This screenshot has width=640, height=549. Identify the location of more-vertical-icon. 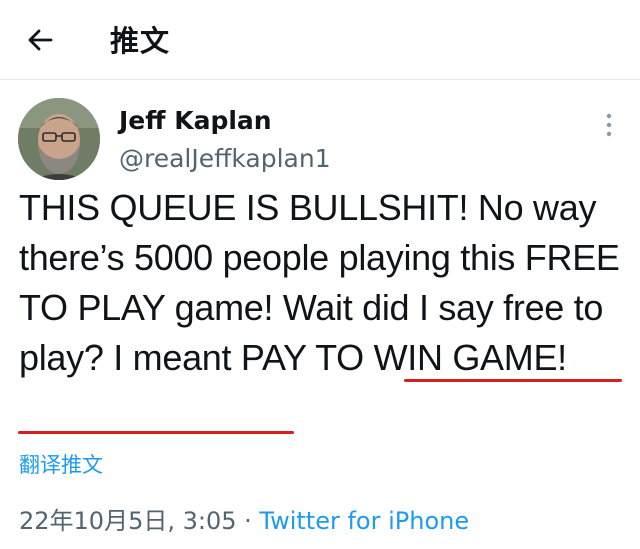
(609, 125).